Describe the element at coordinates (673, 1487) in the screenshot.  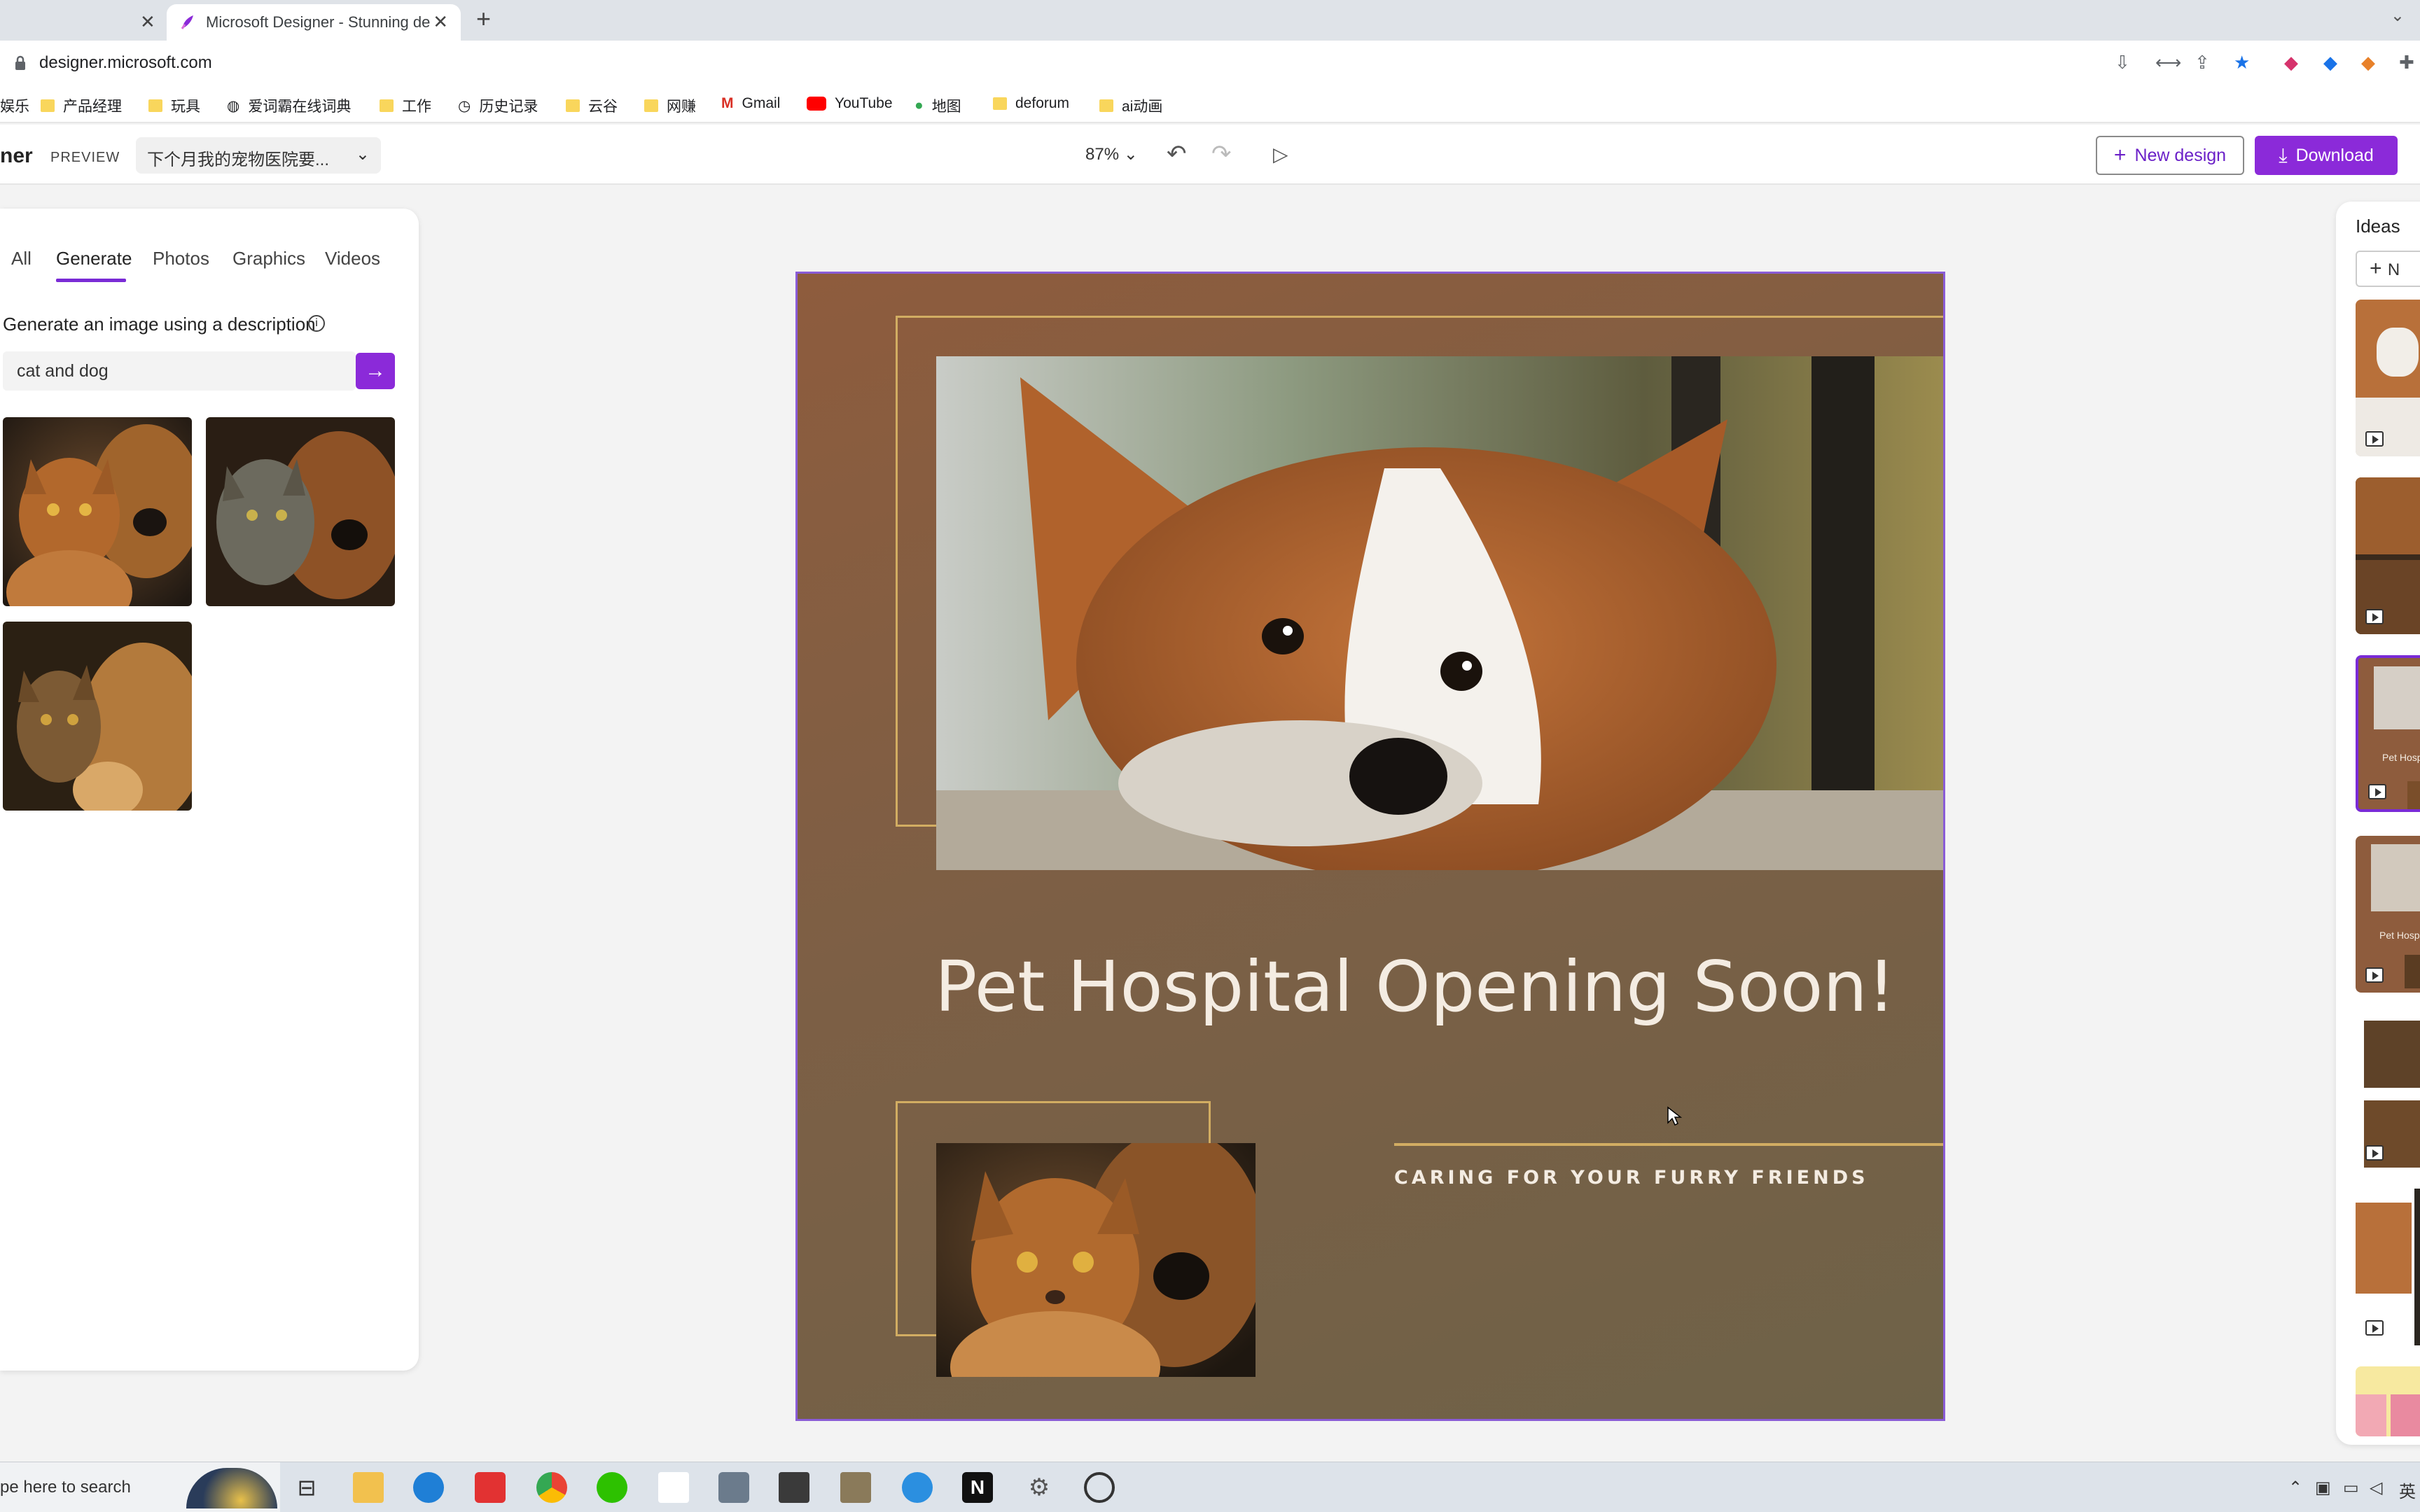
I see `notepad-icon` at that location.